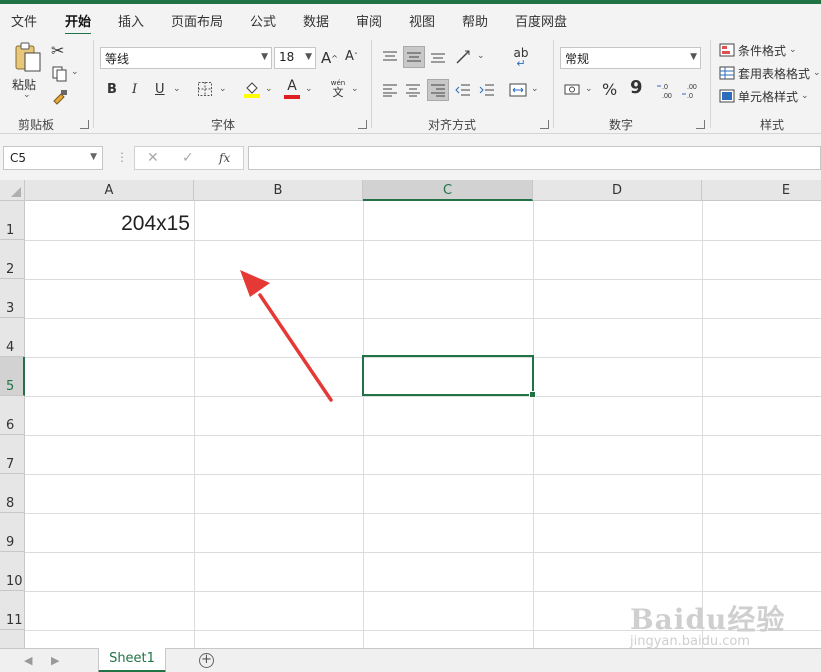 The image size is (821, 672). Describe the element at coordinates (18, 158) in the screenshot. I see `name-box-value: C5` at that location.